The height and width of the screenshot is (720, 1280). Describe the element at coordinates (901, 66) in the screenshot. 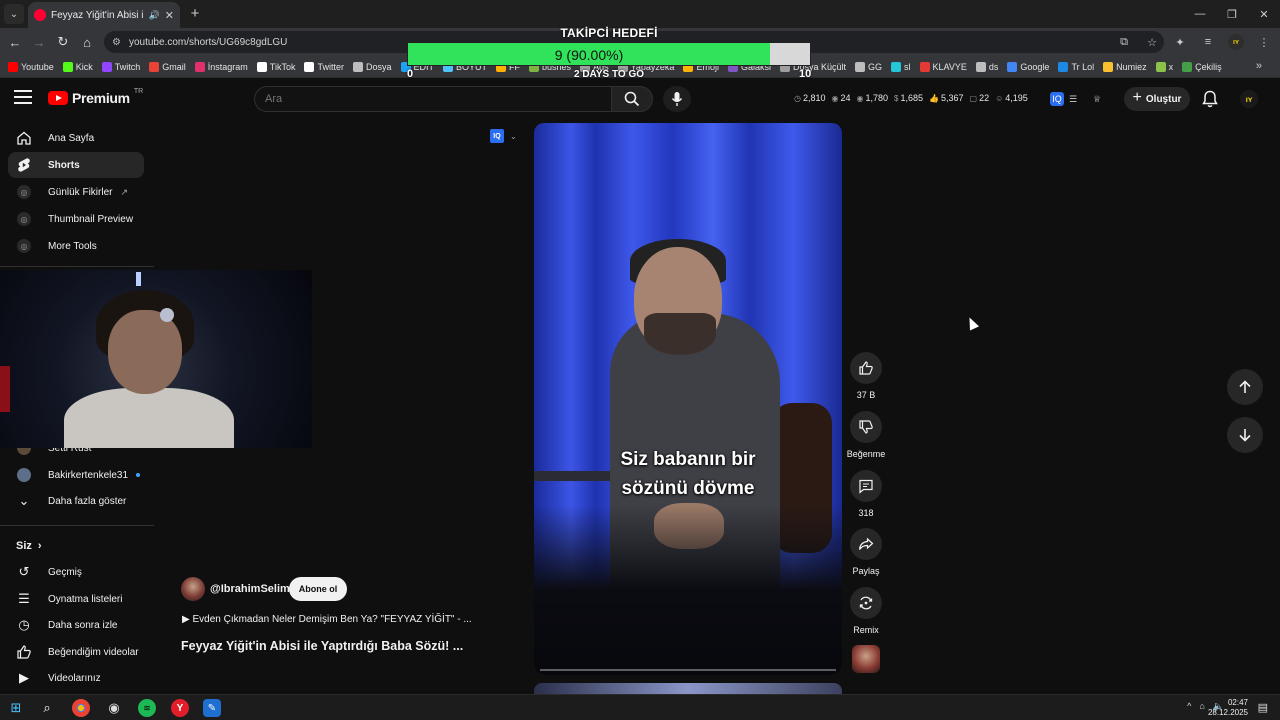

I see `bookmark-item: sl` at that location.